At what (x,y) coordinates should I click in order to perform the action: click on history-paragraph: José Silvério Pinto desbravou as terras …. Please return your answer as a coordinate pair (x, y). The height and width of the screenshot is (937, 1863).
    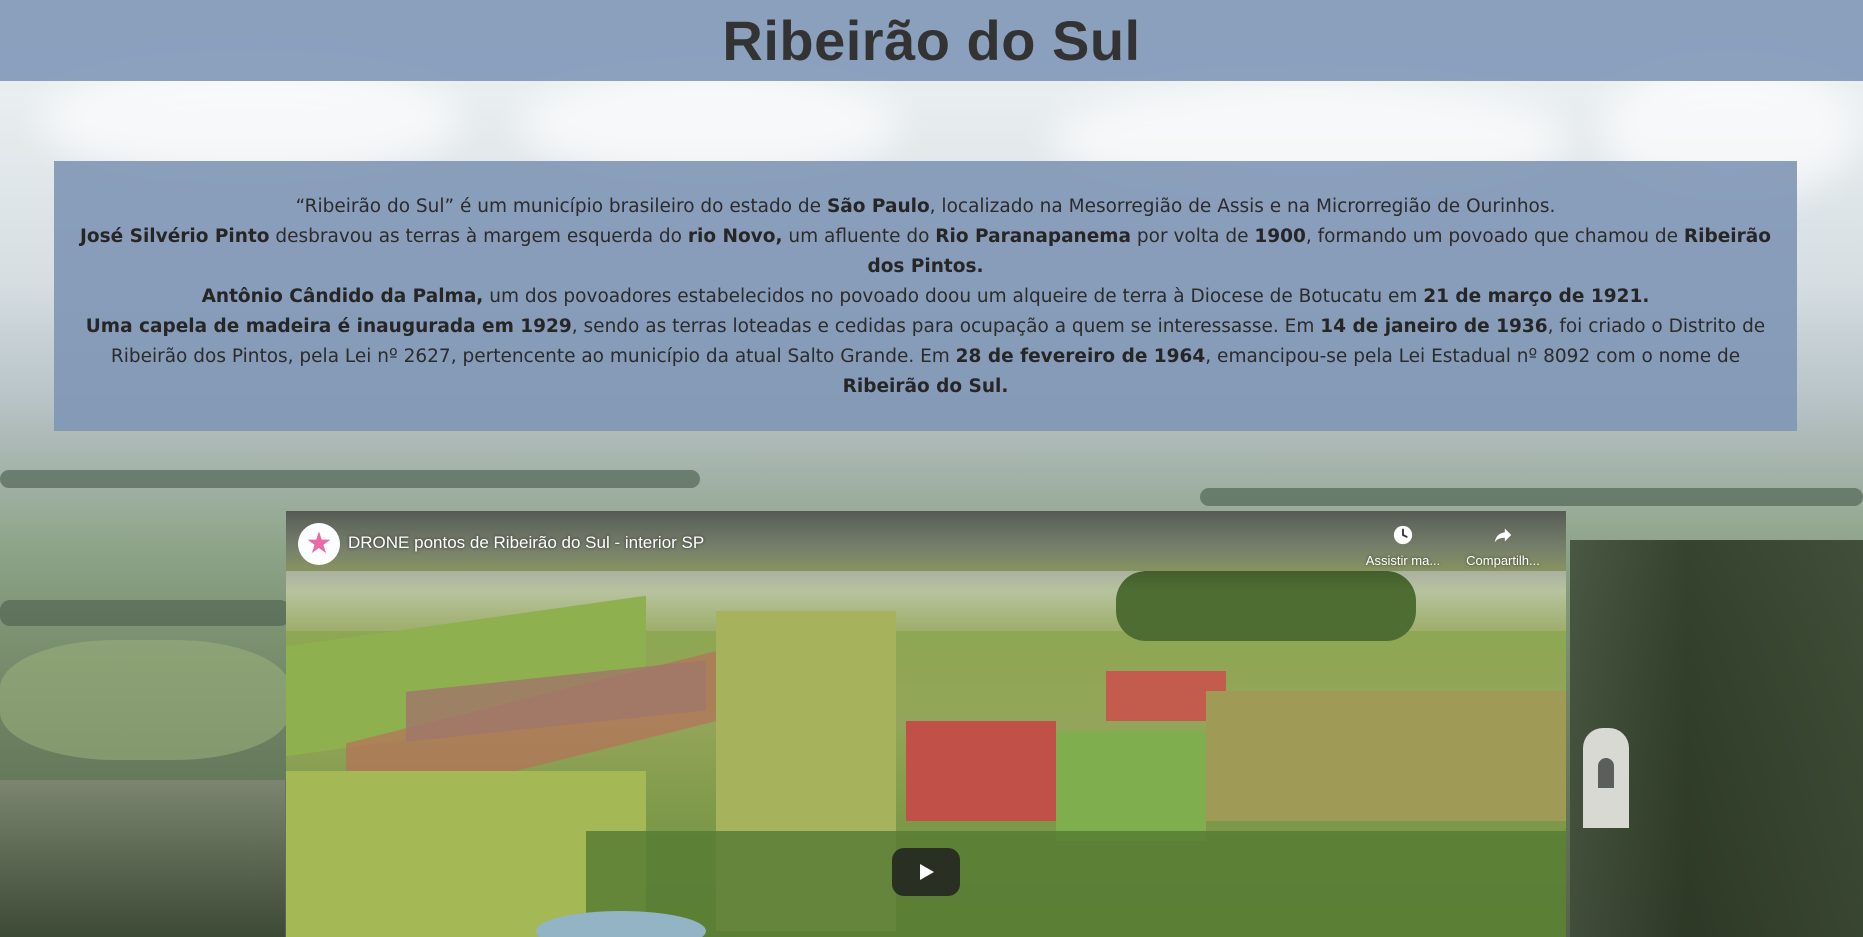
    Looking at the image, I should click on (925, 252).